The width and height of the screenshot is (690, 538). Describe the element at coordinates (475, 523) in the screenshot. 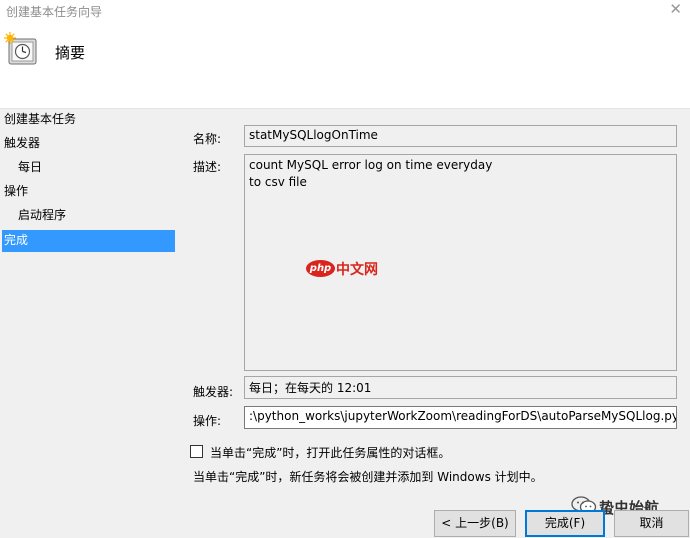

I see `back-button: < 上一步(B)` at that location.